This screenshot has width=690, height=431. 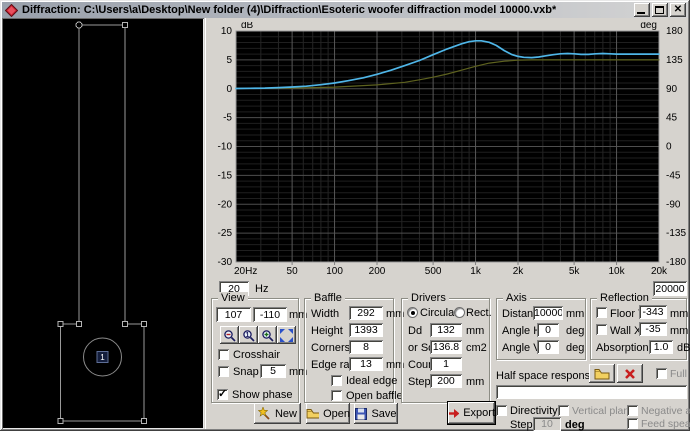 What do you see at coordinates (604, 411) in the screenshot?
I see `vertical-plane-label: Vertical plane` at bounding box center [604, 411].